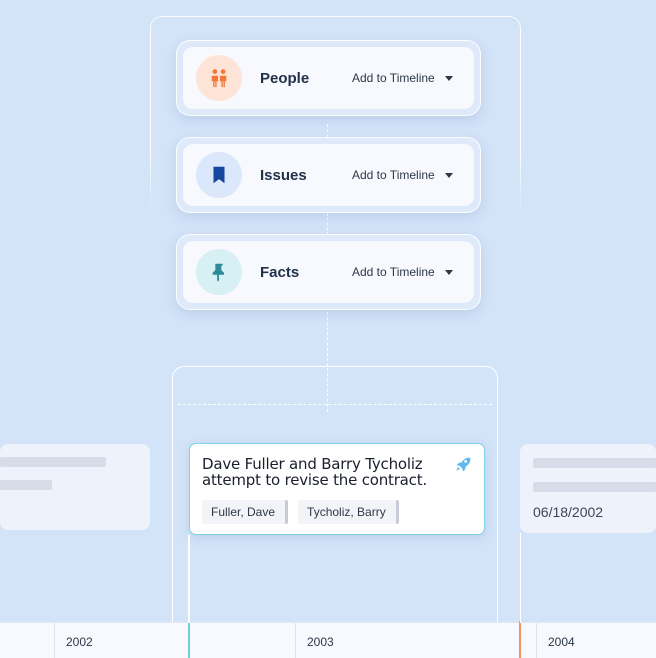 The height and width of the screenshot is (658, 656). I want to click on category-label: Issues, so click(283, 175).